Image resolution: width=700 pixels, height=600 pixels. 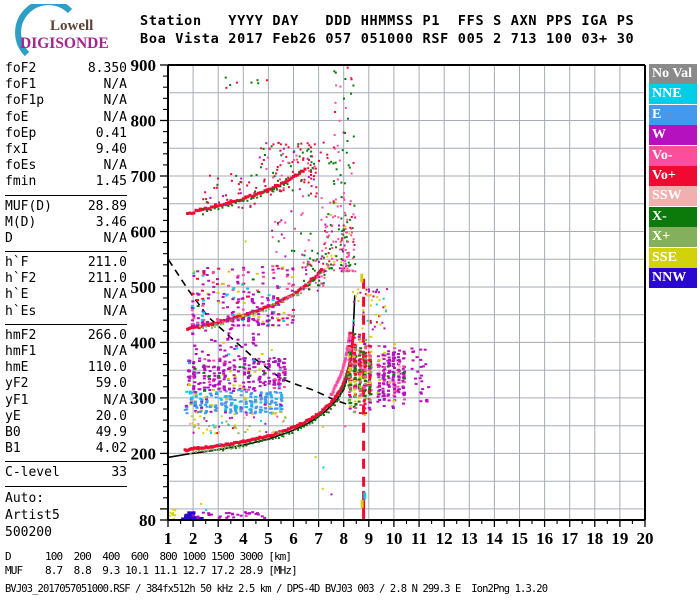 What do you see at coordinates (17, 400) in the screenshot?
I see `param-label: yF1` at bounding box center [17, 400].